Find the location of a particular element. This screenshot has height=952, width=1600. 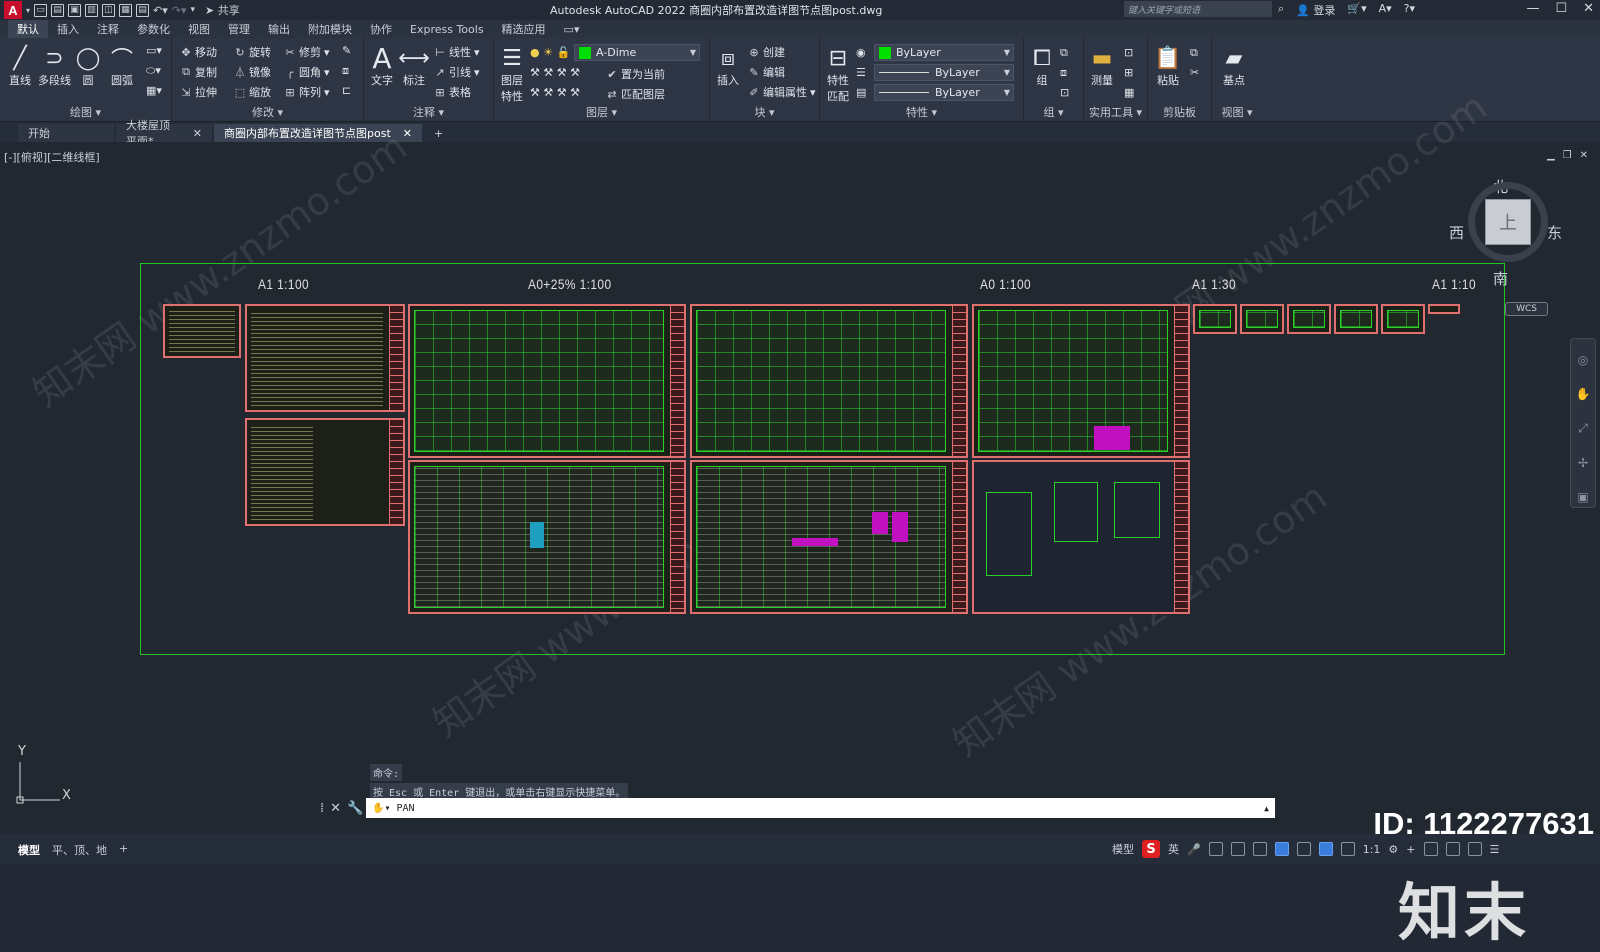

viewcube-west: 西 is located at coordinates (1456, 232).